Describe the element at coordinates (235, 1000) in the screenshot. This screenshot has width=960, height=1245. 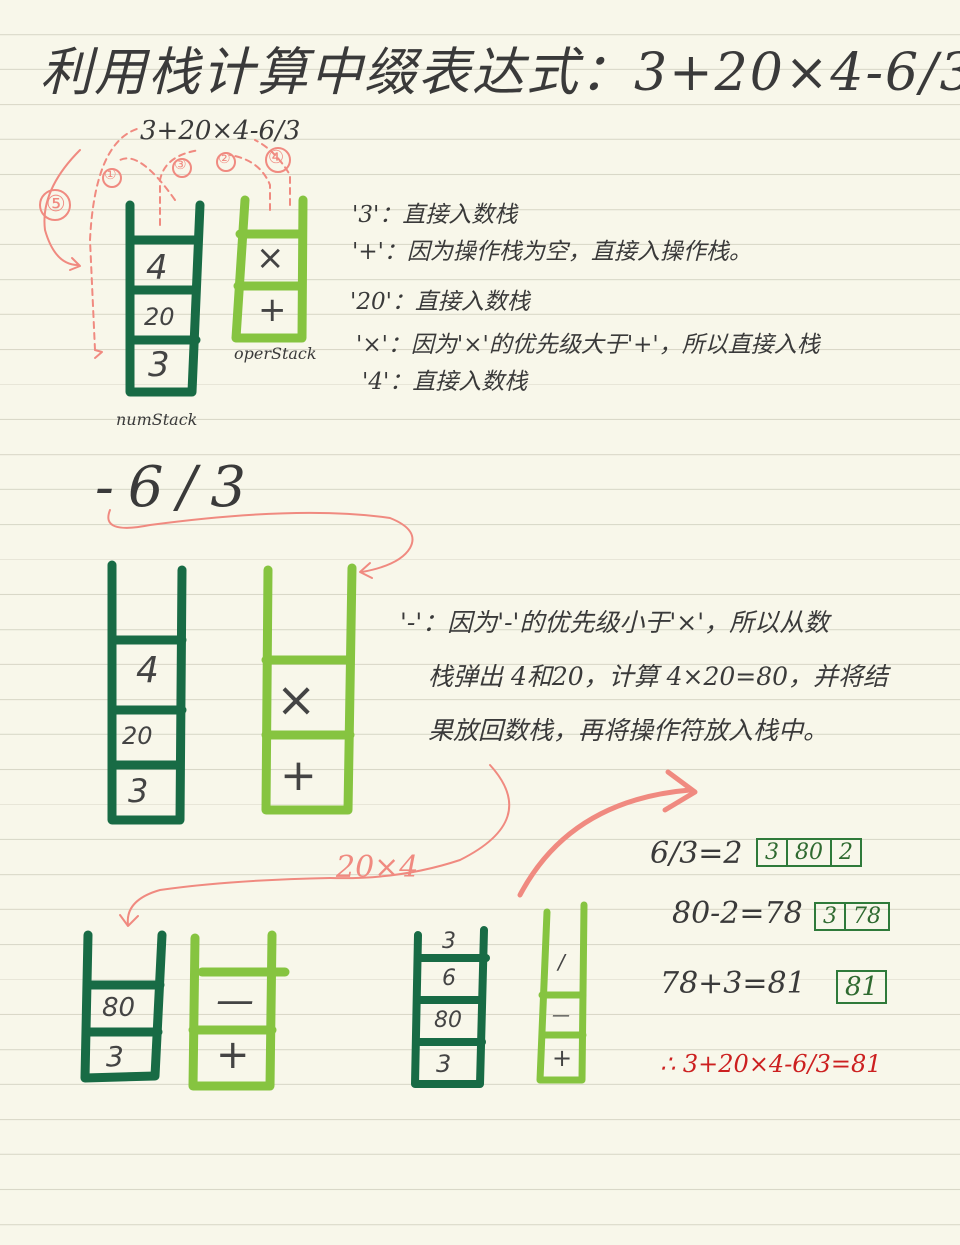
I see `oper3-cell-0: —` at that location.